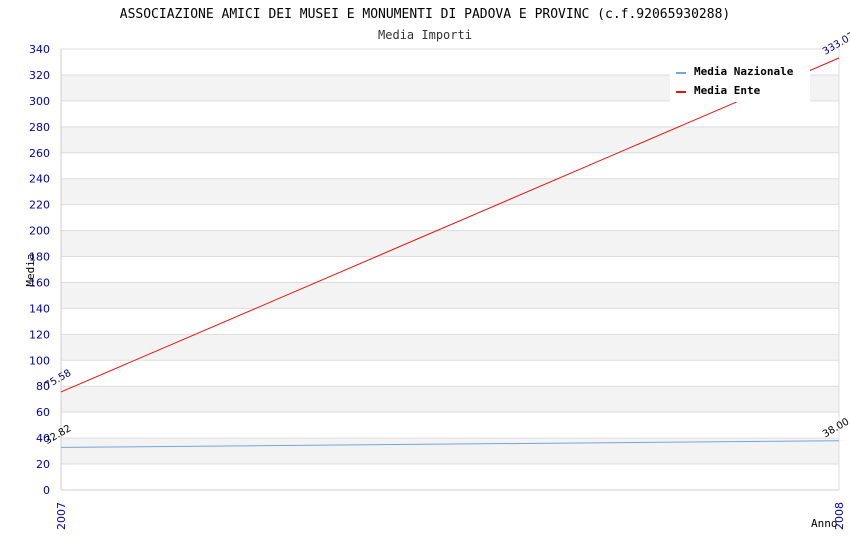  Describe the element at coordinates (39, 308) in the screenshot. I see `y-tick-label: 140` at that location.